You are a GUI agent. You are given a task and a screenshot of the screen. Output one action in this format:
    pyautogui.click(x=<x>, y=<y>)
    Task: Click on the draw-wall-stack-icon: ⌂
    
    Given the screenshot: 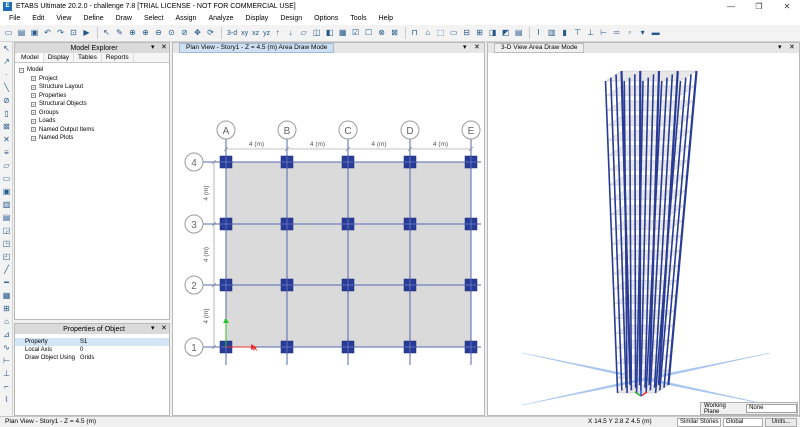 What is the action you would take?
    pyautogui.click(x=6, y=321)
    